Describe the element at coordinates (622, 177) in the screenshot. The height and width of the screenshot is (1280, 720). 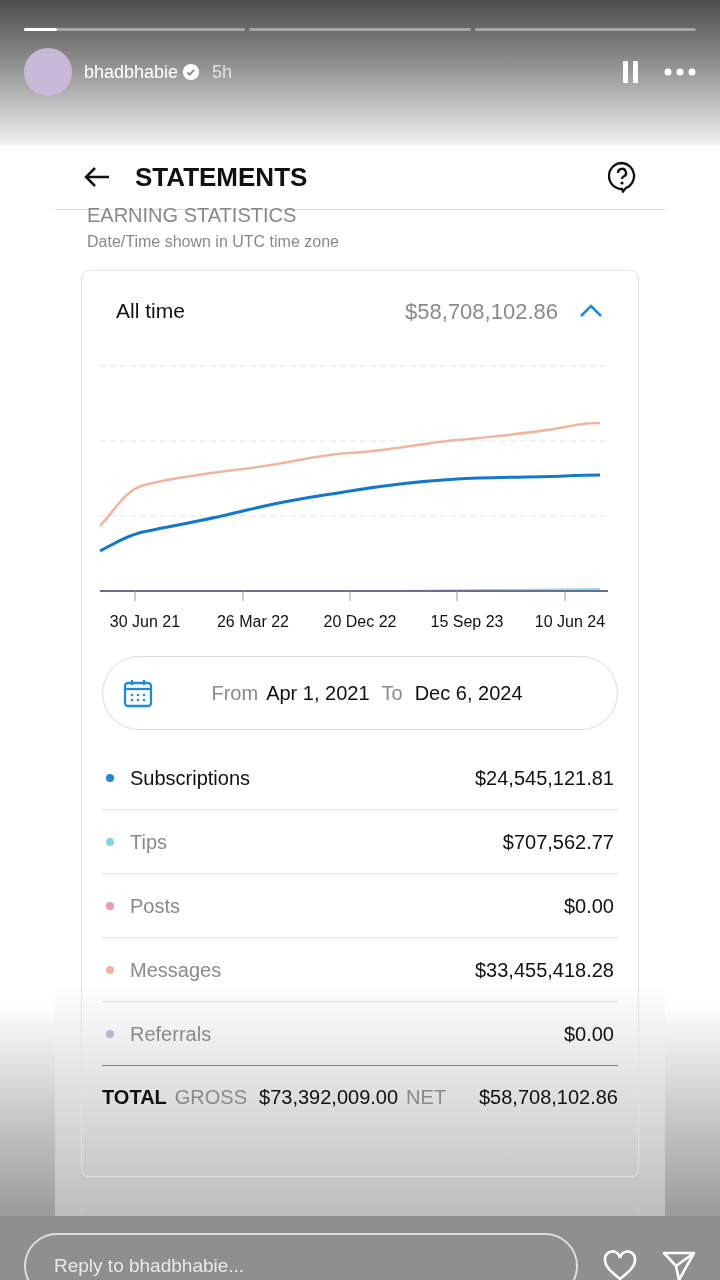
I see `help-icon` at that location.